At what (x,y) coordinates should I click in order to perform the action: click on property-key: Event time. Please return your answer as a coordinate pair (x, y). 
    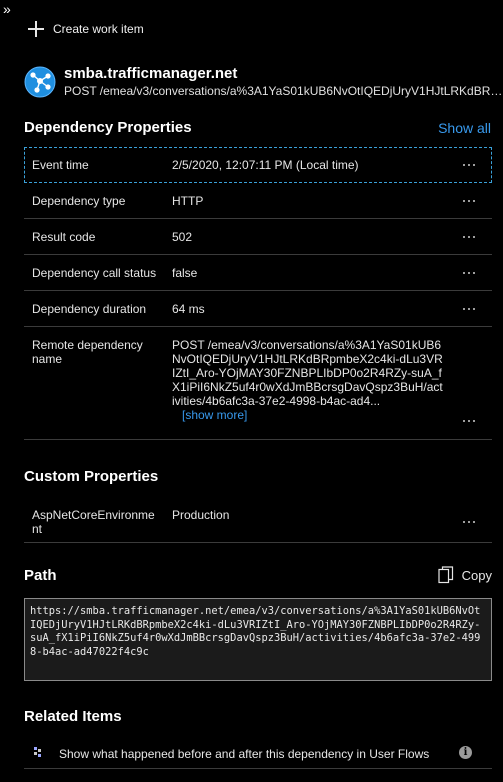
    Looking at the image, I should click on (60, 165).